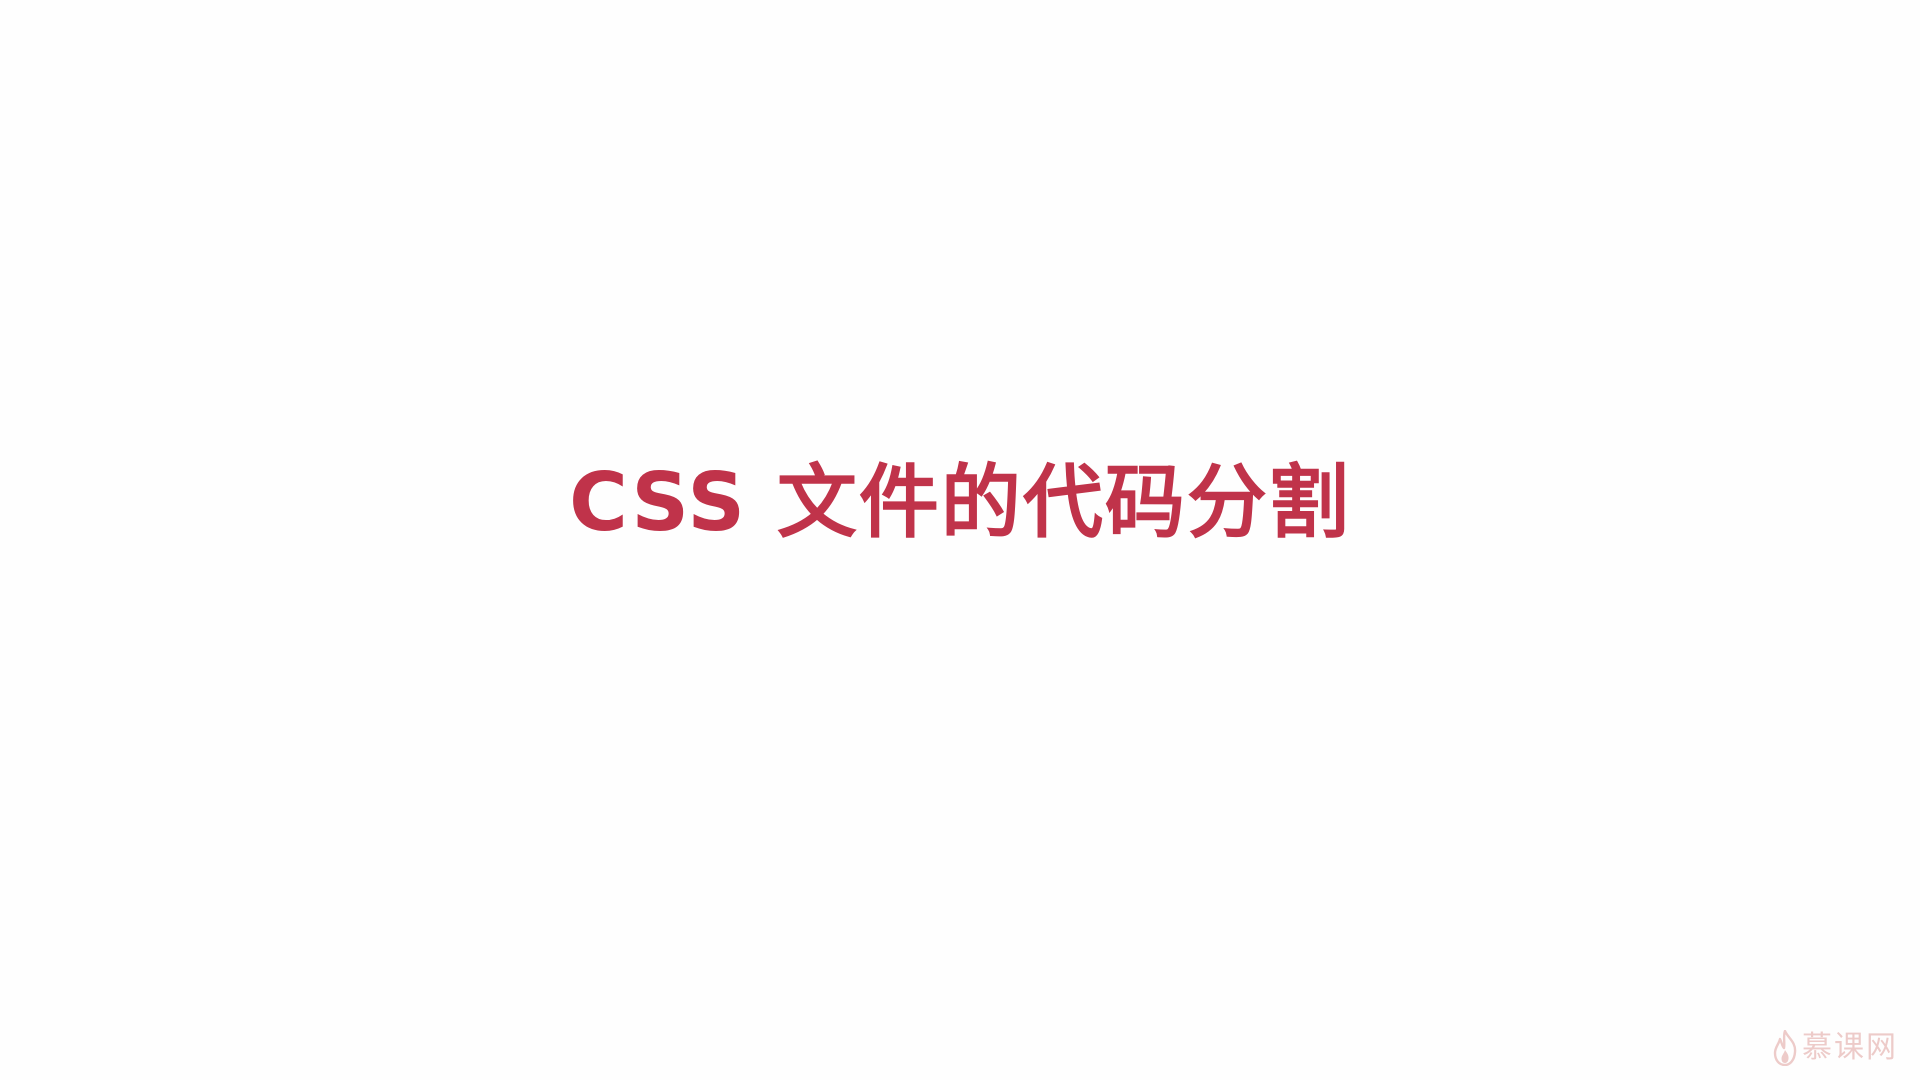  Describe the element at coordinates (1785, 1048) in the screenshot. I see `flame-icon` at that location.